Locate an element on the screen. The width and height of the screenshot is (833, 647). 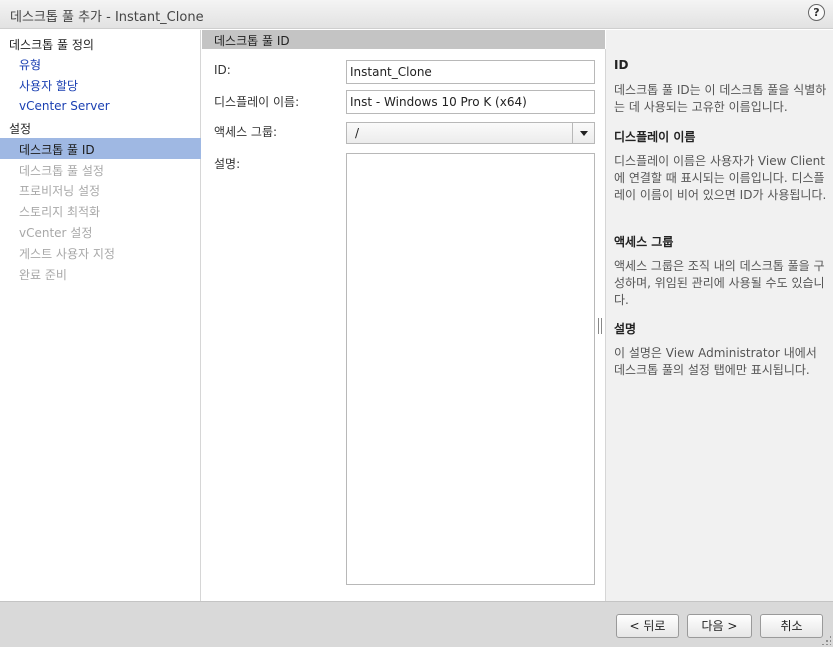
access-group-value: / is located at coordinates (357, 133).